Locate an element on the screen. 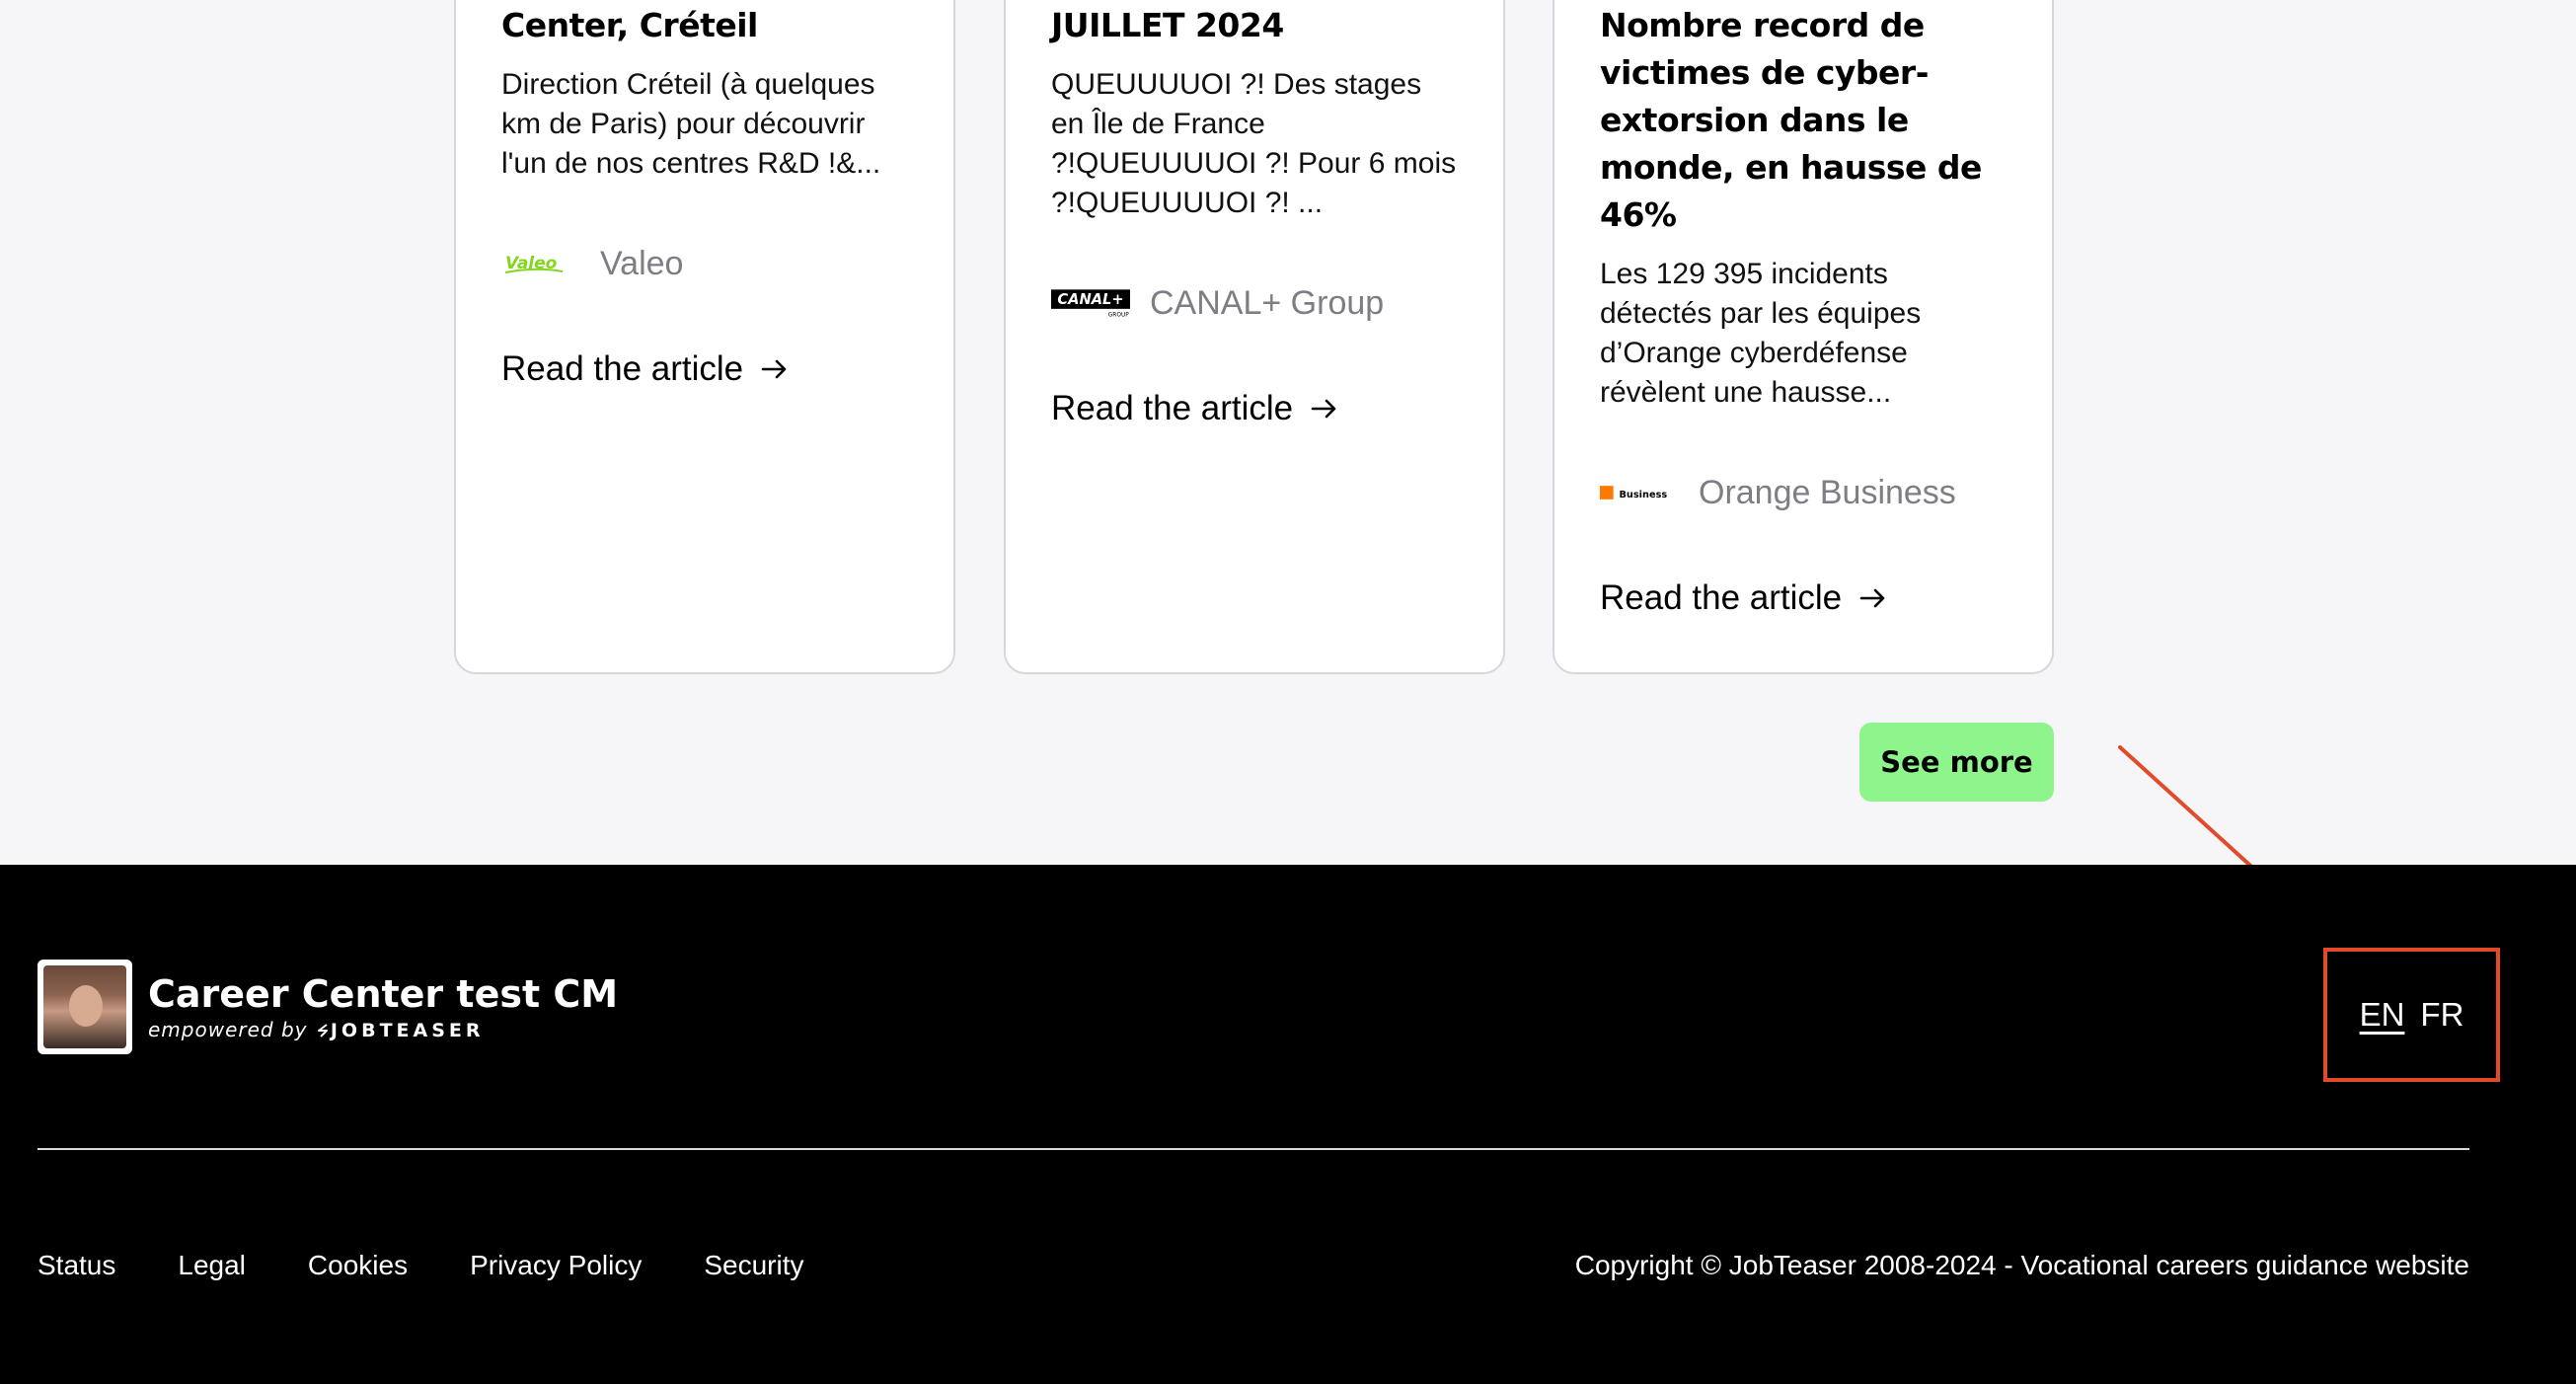  company-name: Orange Business is located at coordinates (1827, 492).